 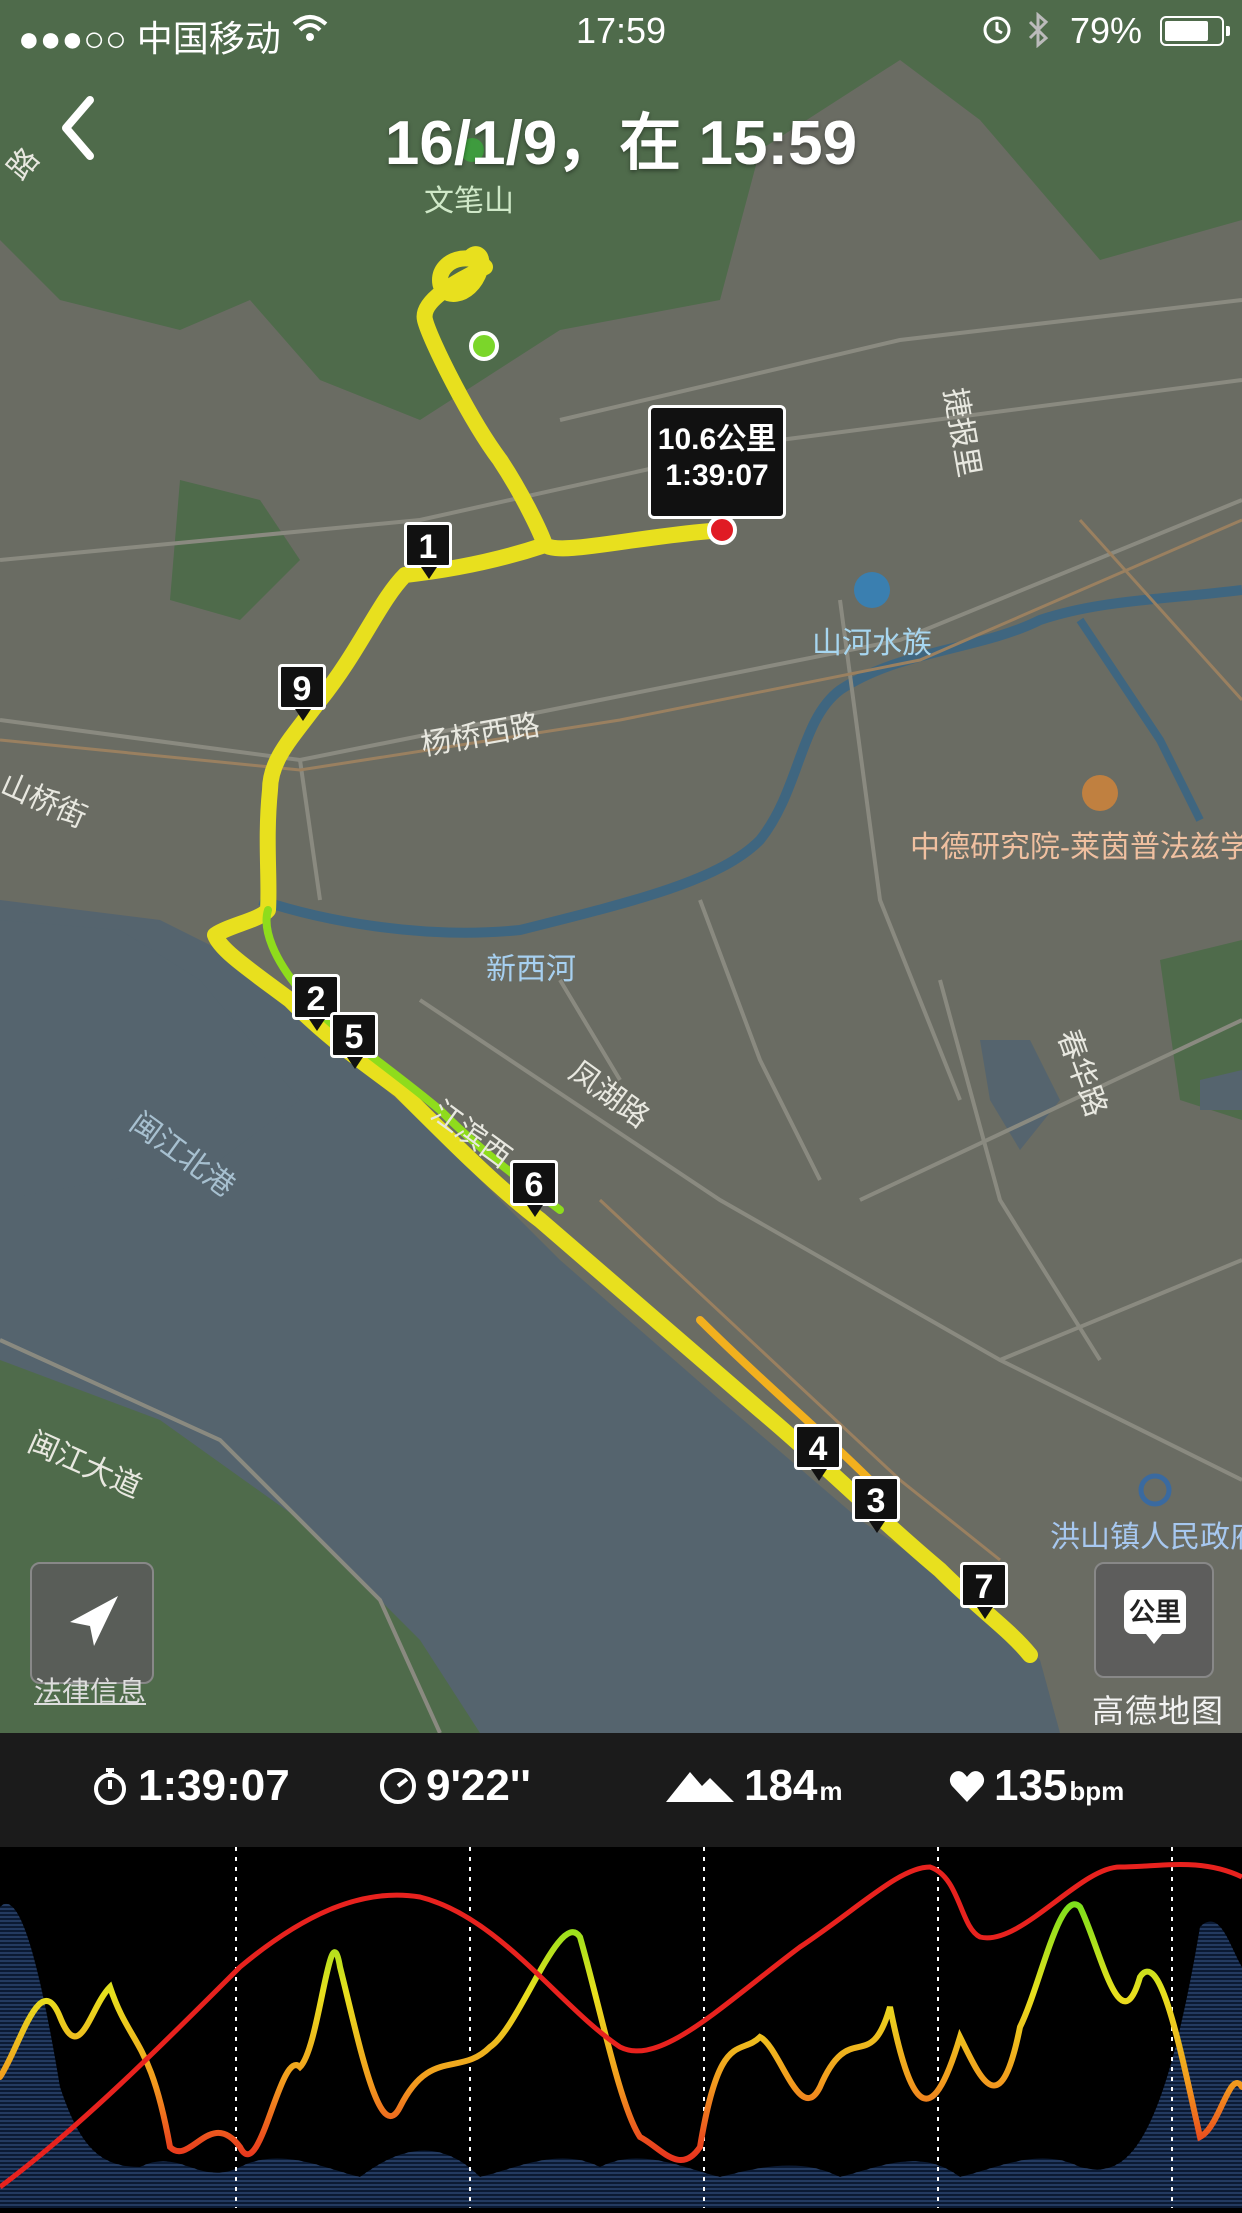 I want to click on stat-pace: 9'22'', so click(x=454, y=1786).